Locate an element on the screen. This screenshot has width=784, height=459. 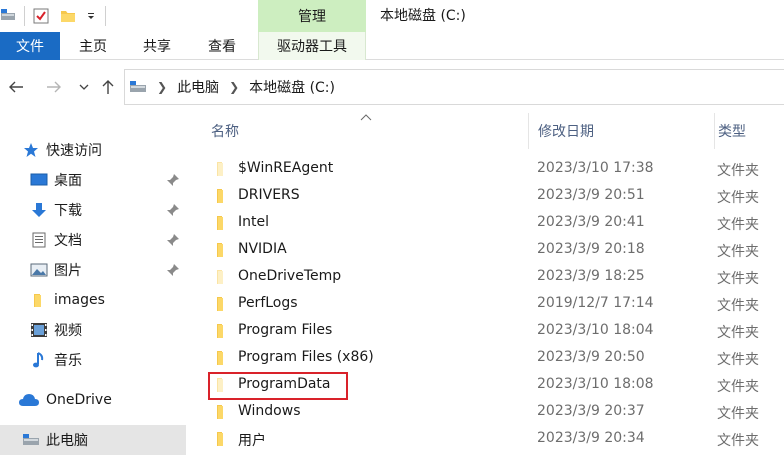
sidebar-item-quick-access: 快速访问 is located at coordinates (93, 150).